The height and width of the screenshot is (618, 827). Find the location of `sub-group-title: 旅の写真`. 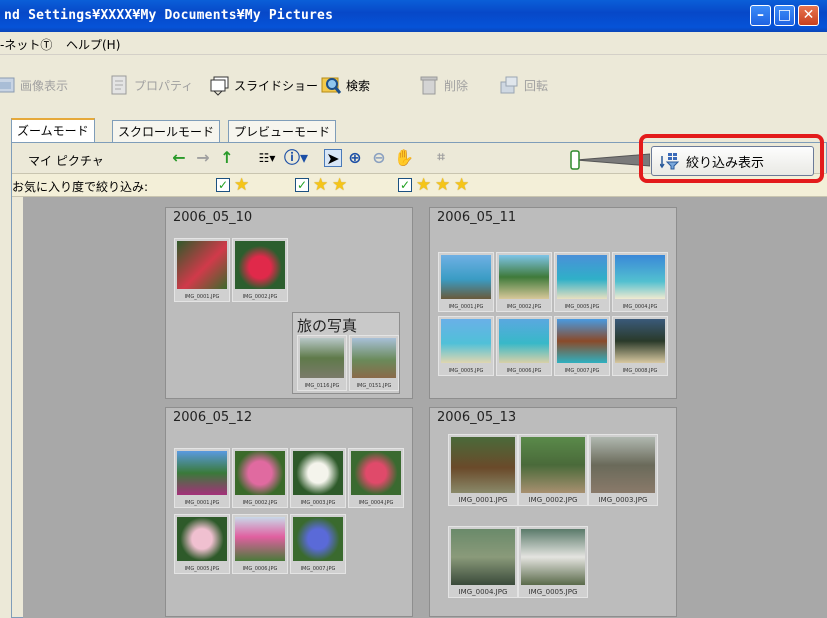

sub-group-title: 旅の写真 is located at coordinates (327, 326).